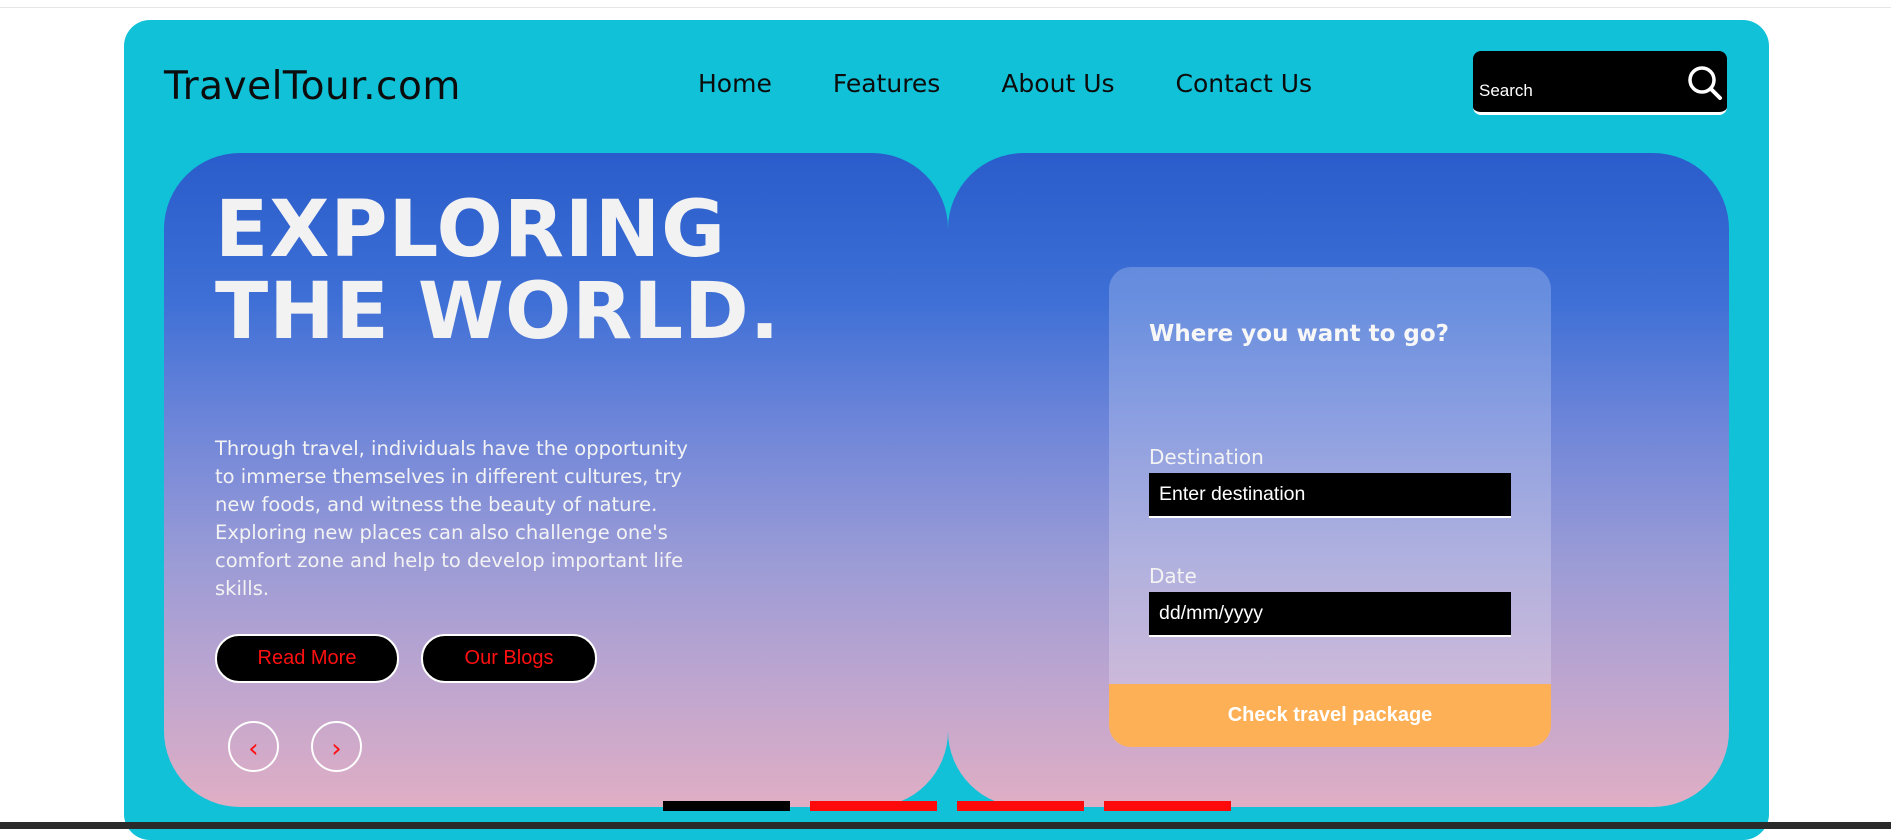 Image resolution: width=1891 pixels, height=840 pixels. What do you see at coordinates (887, 83) in the screenshot?
I see `nav-features: Features` at bounding box center [887, 83].